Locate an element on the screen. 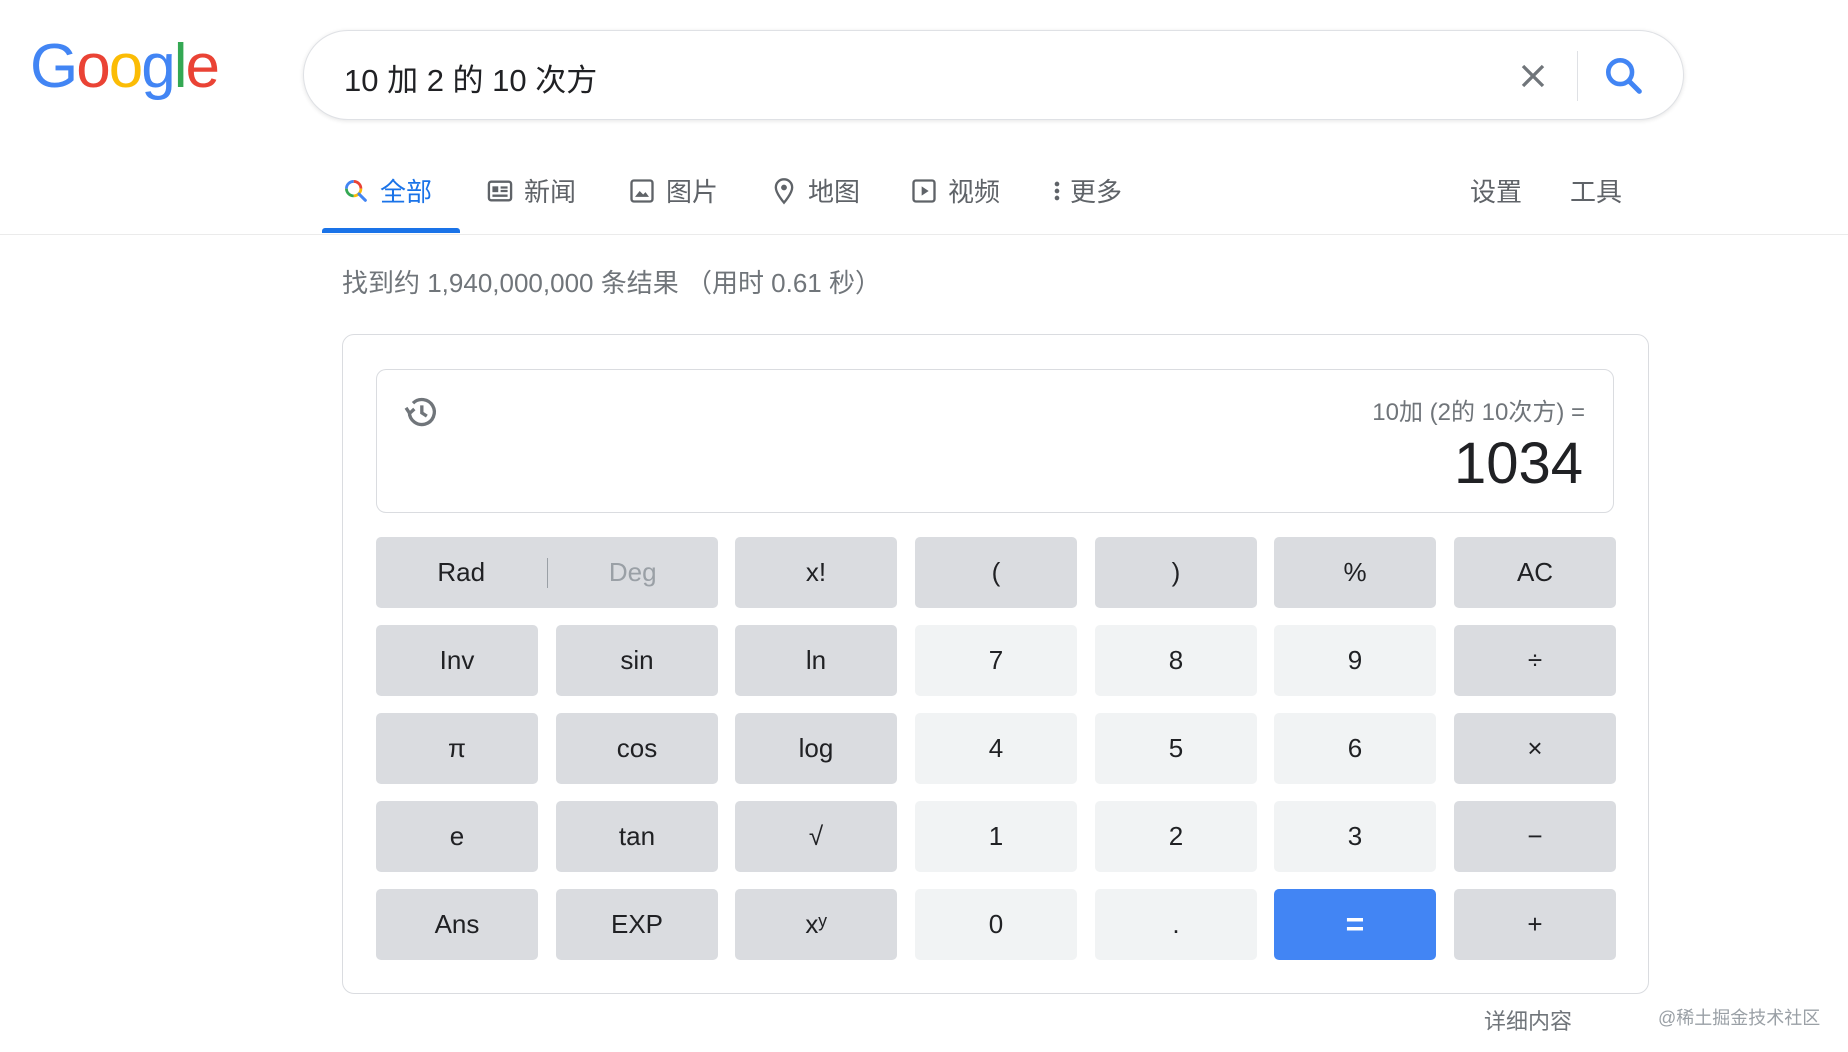 This screenshot has width=1848, height=1052. digit-9-button: 9 is located at coordinates (1355, 660).